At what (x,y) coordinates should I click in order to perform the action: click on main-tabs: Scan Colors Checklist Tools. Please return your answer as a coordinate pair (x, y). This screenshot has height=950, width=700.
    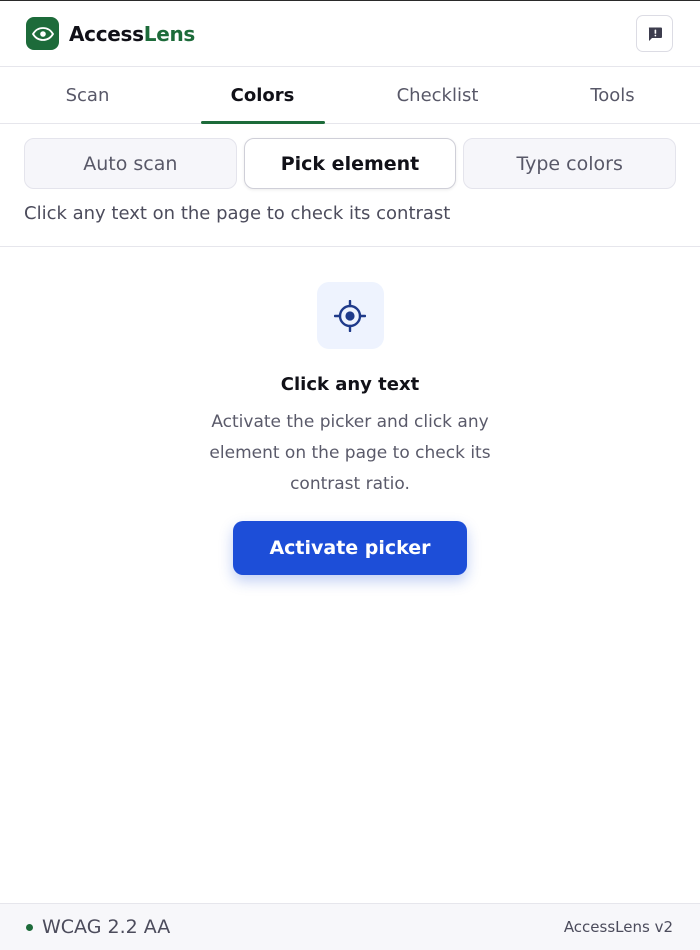
    Looking at the image, I should click on (350, 95).